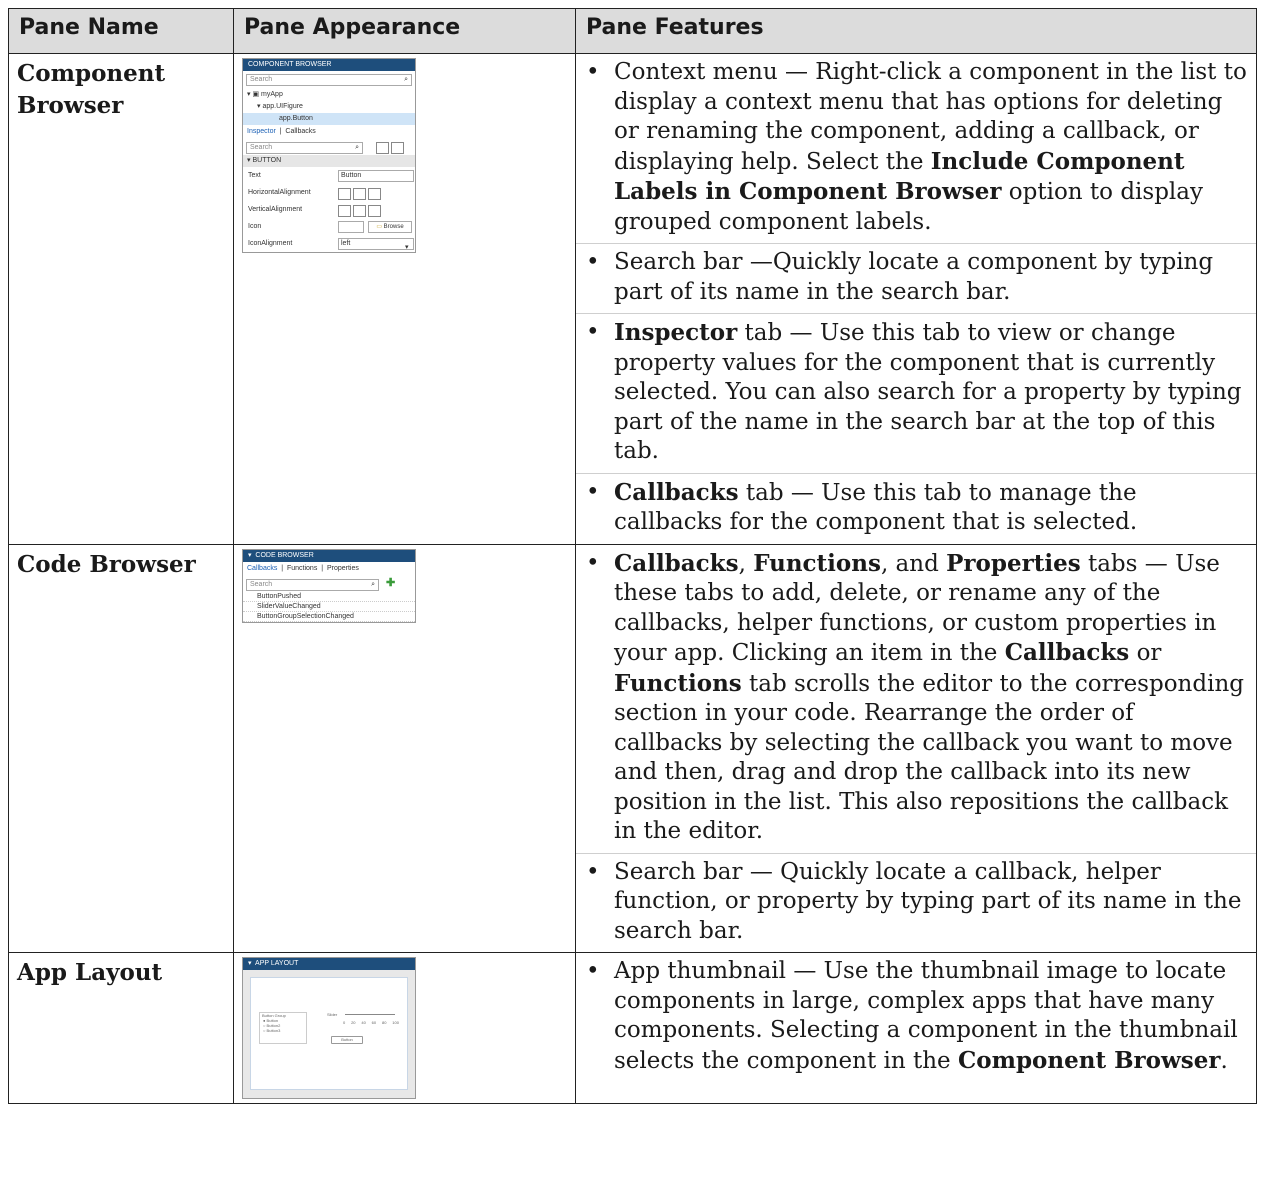  What do you see at coordinates (746, 563) in the screenshot?
I see `feature-text: ,` at bounding box center [746, 563].